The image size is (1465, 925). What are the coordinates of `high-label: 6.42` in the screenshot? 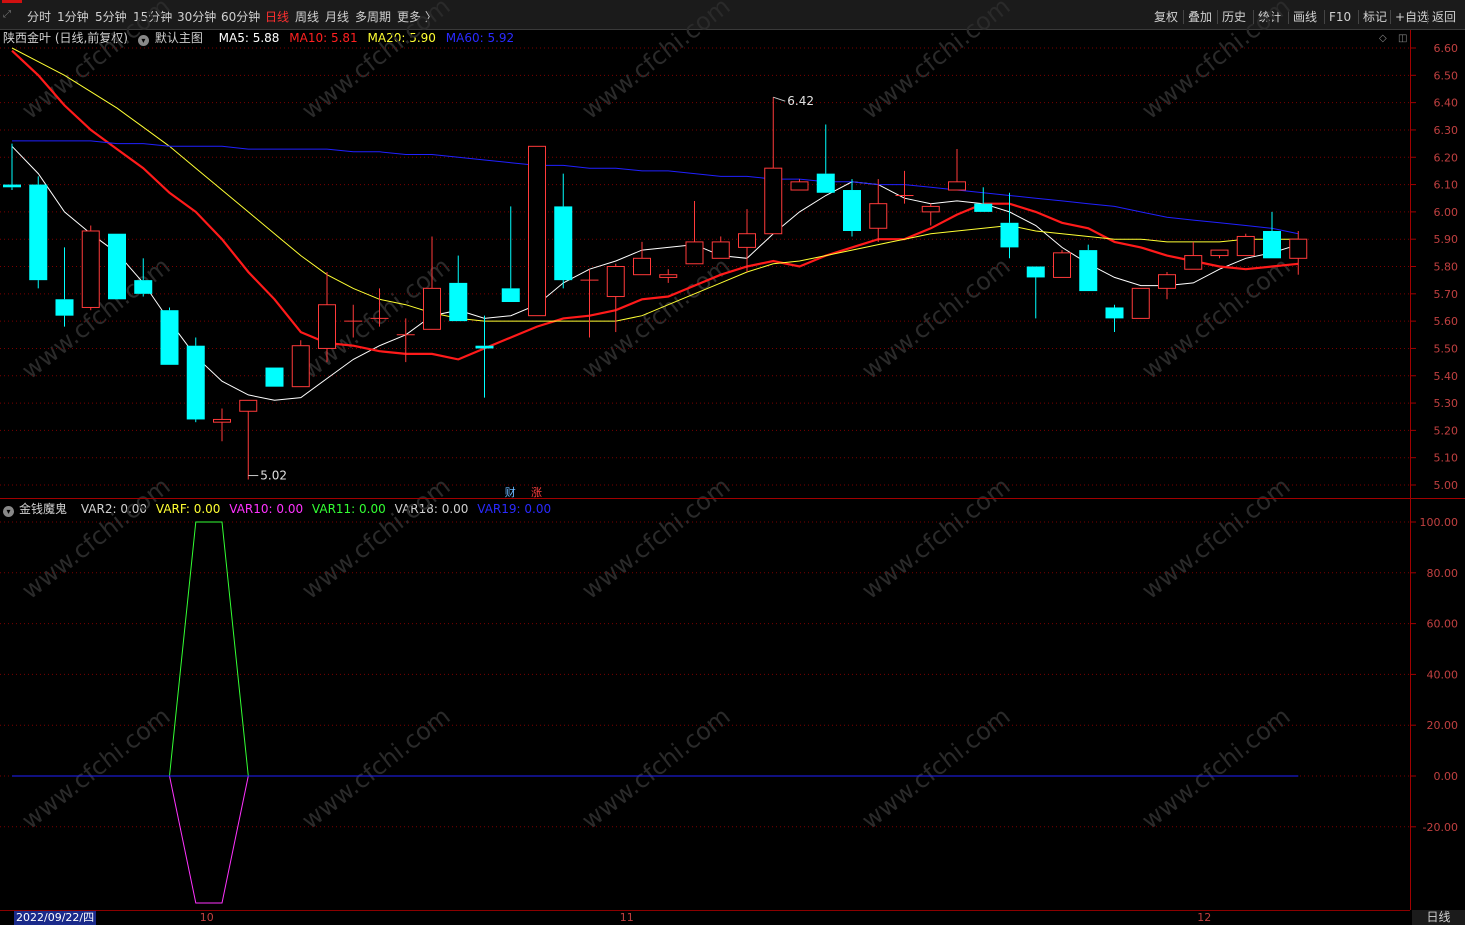 It's located at (800, 101).